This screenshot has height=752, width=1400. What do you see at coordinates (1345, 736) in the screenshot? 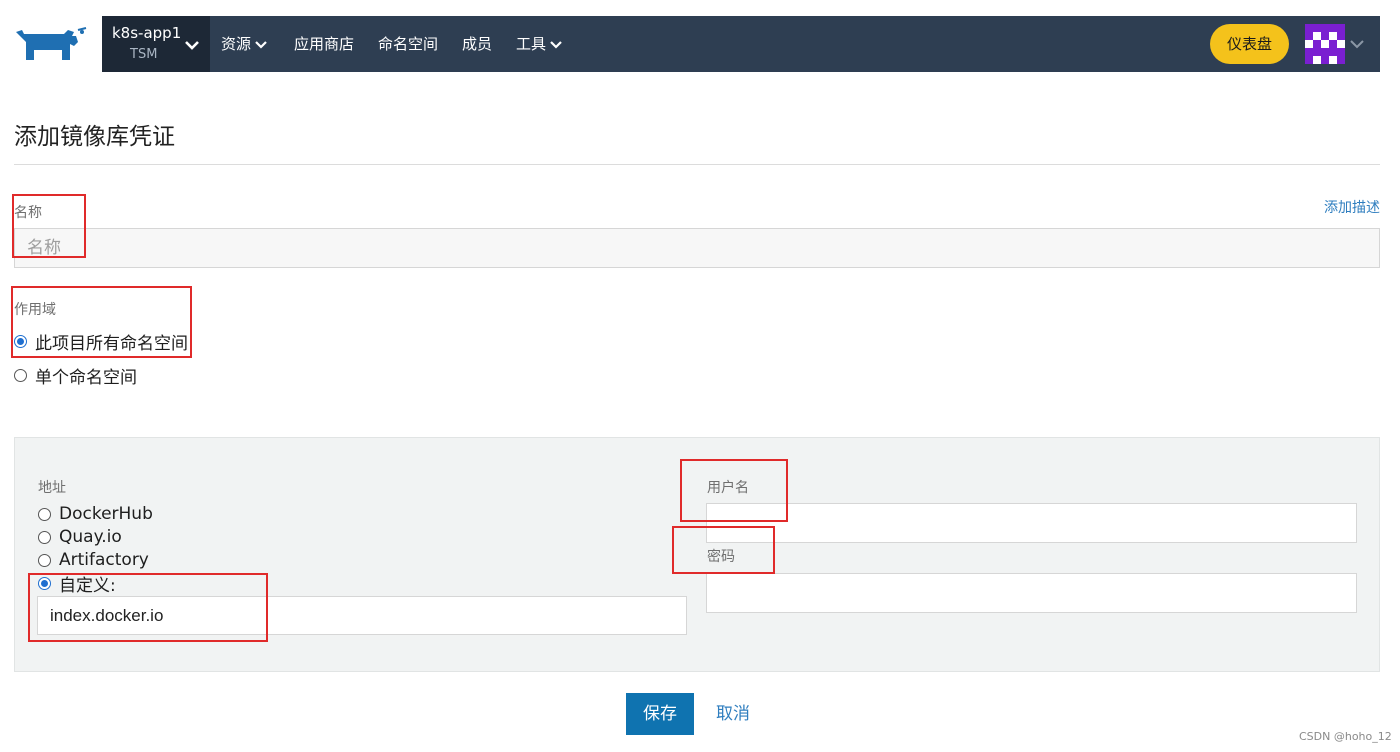
I see `watermark: CSDN @hoho_12` at bounding box center [1345, 736].